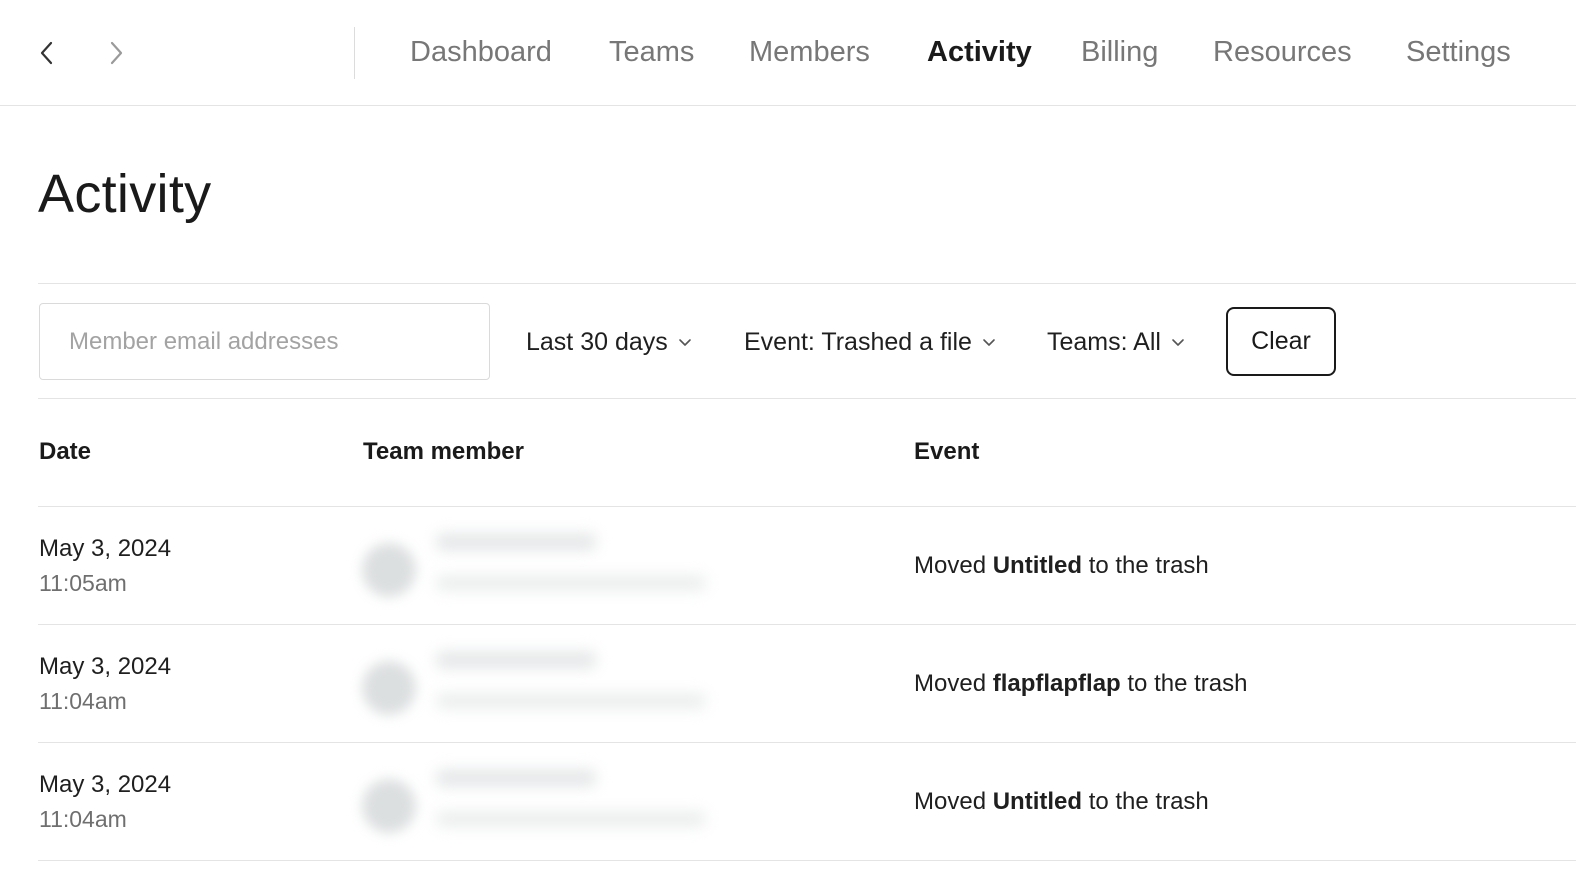 This screenshot has height=878, width=1576. What do you see at coordinates (481, 52) in the screenshot?
I see `tab-dashboard: Dashboard` at bounding box center [481, 52].